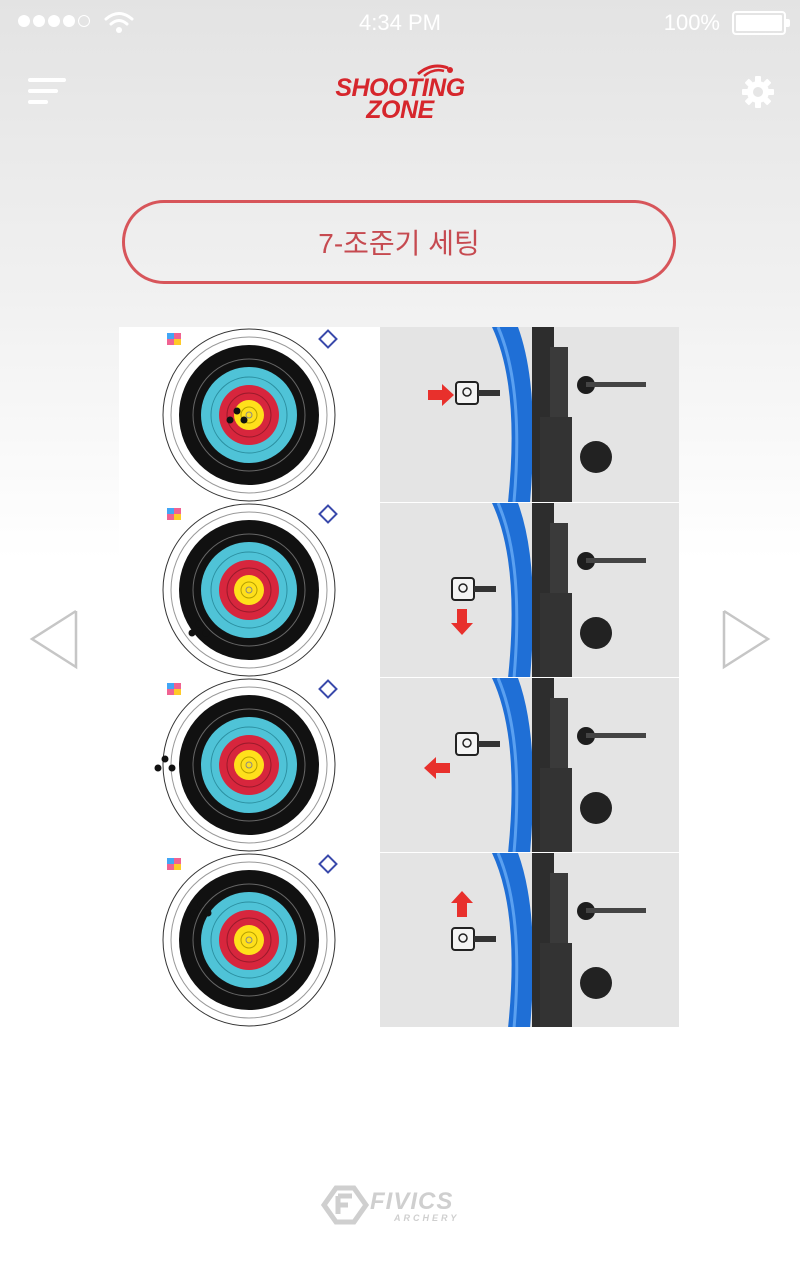 This screenshot has width=800, height=1280. I want to click on page-title-button: 7-조준기 세팅, so click(399, 242).